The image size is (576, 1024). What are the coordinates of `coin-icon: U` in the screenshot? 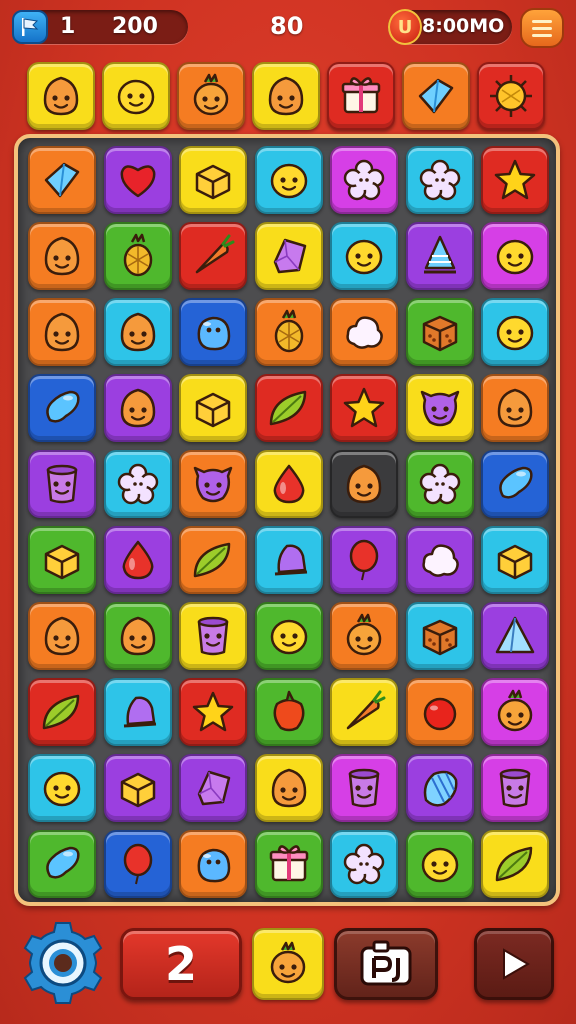 It's located at (405, 27).